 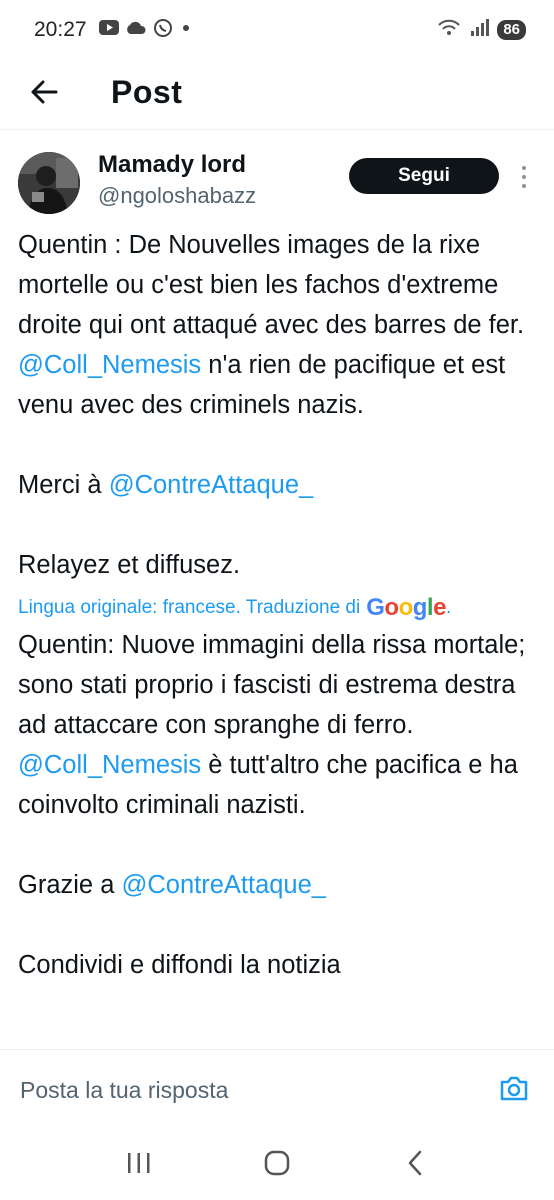 I want to click on nav-recents-button, so click(x=139, y=1166).